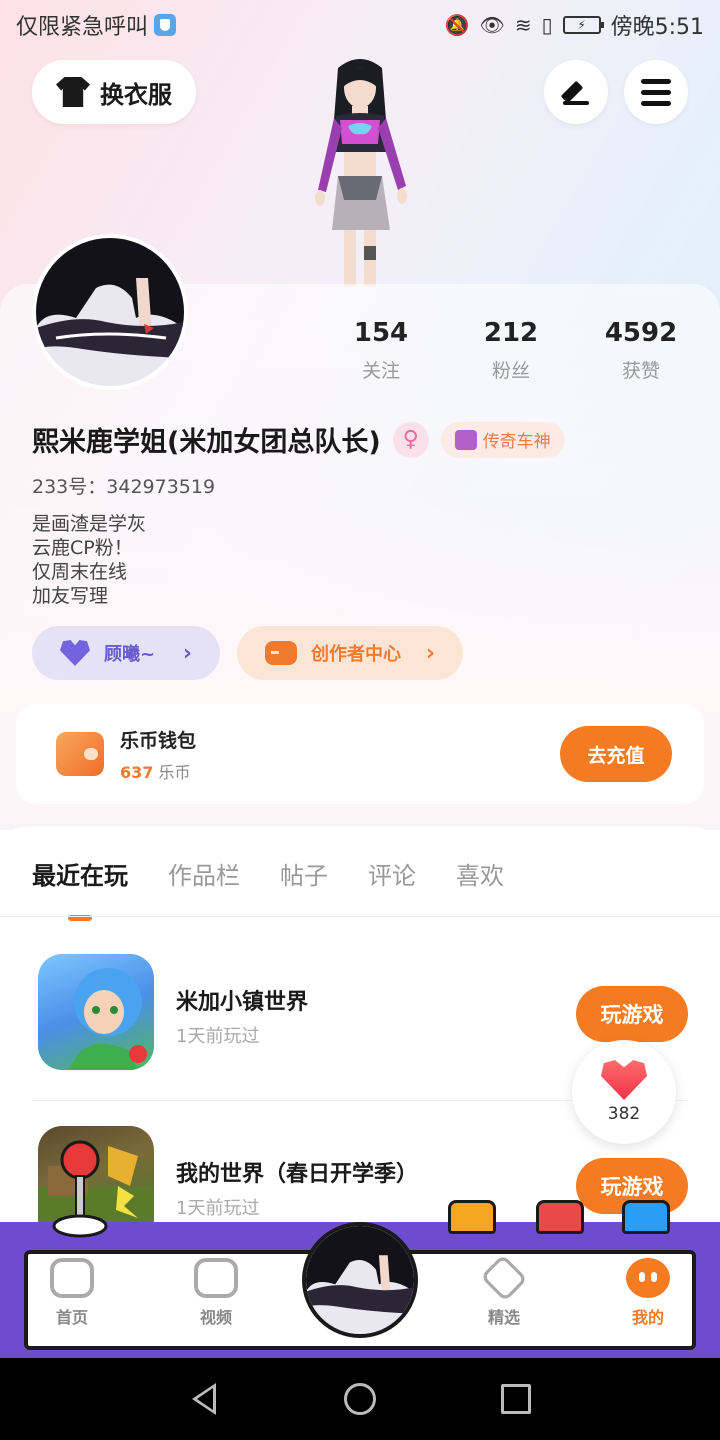 This screenshot has height=1440, width=720. What do you see at coordinates (216, 1278) in the screenshot?
I see `play-icon` at bounding box center [216, 1278].